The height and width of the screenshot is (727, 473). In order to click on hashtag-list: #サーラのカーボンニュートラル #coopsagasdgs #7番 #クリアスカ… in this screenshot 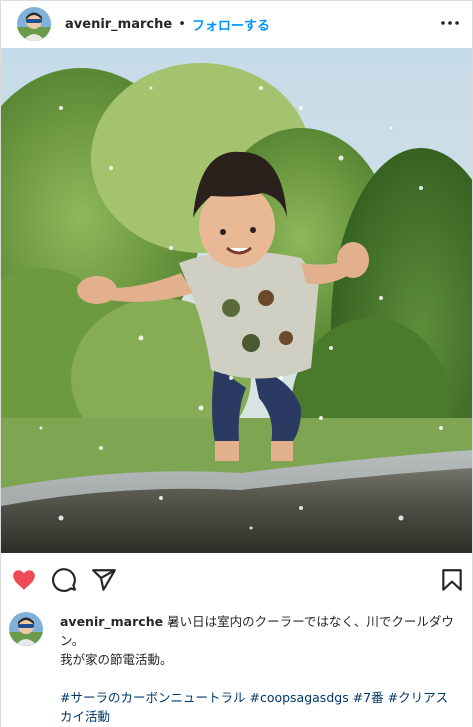, I will do `click(260, 707)`.